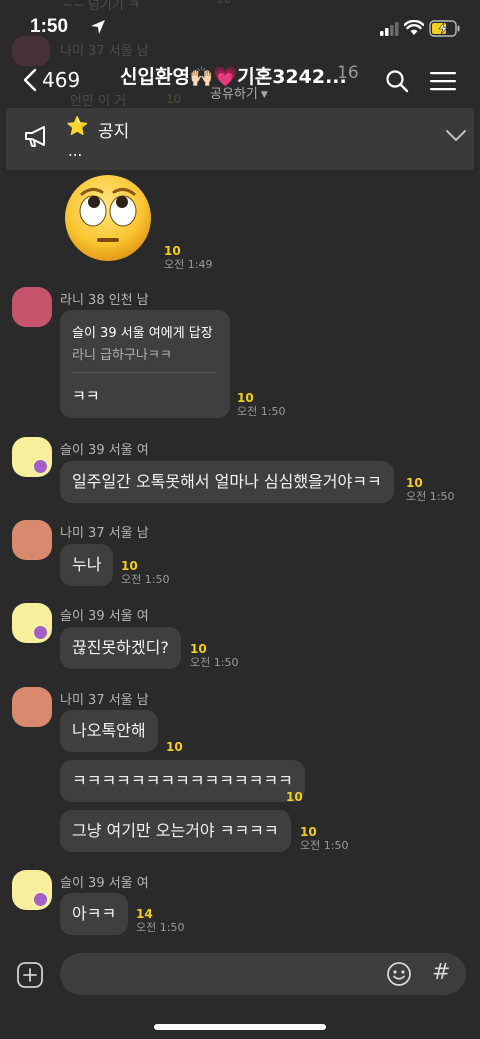  Describe the element at coordinates (240, 28) in the screenshot. I see `status-bar: 1:50` at that location.